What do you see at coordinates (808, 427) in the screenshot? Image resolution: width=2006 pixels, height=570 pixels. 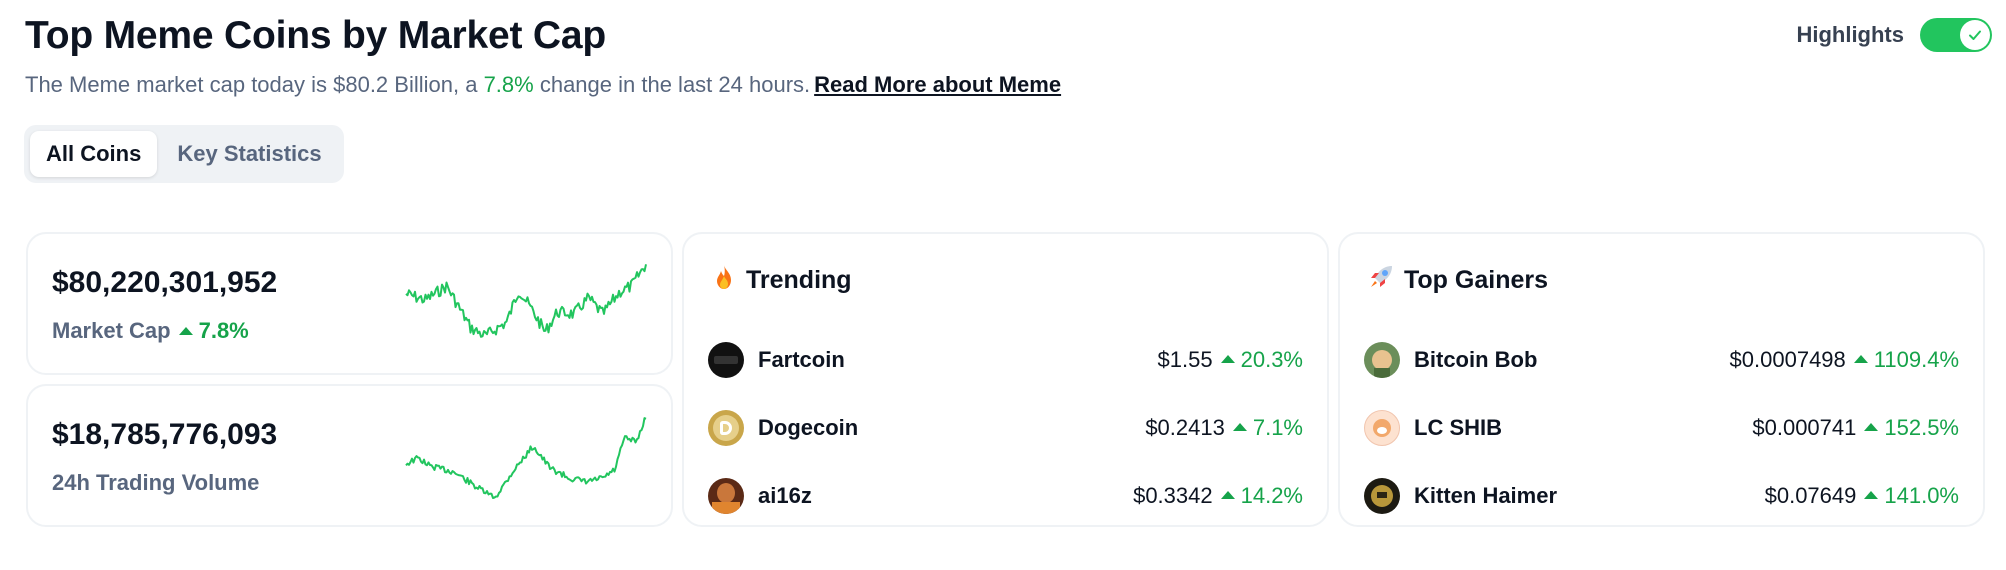 I see `coin-name: Dogecoin` at bounding box center [808, 427].